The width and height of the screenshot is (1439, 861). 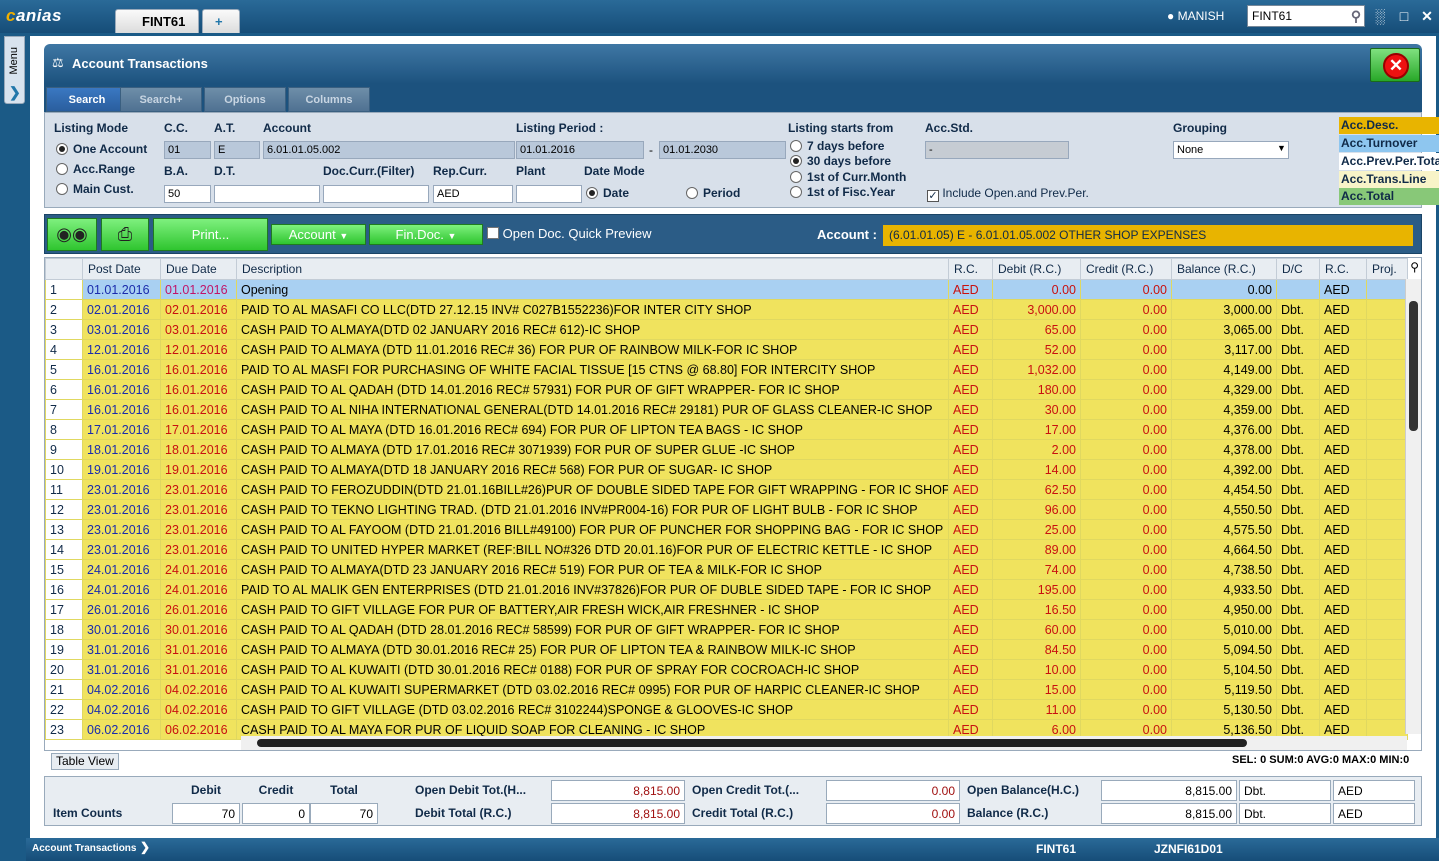 I want to click on search-icon: ⚲, so click(x=1356, y=16).